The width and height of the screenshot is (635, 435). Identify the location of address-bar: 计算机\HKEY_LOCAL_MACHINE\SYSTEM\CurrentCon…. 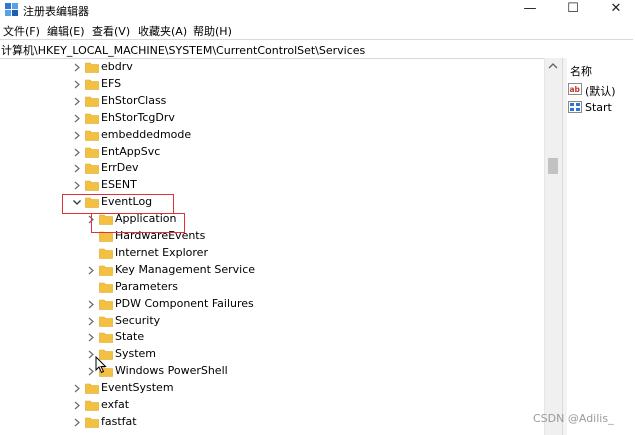
(316, 49).